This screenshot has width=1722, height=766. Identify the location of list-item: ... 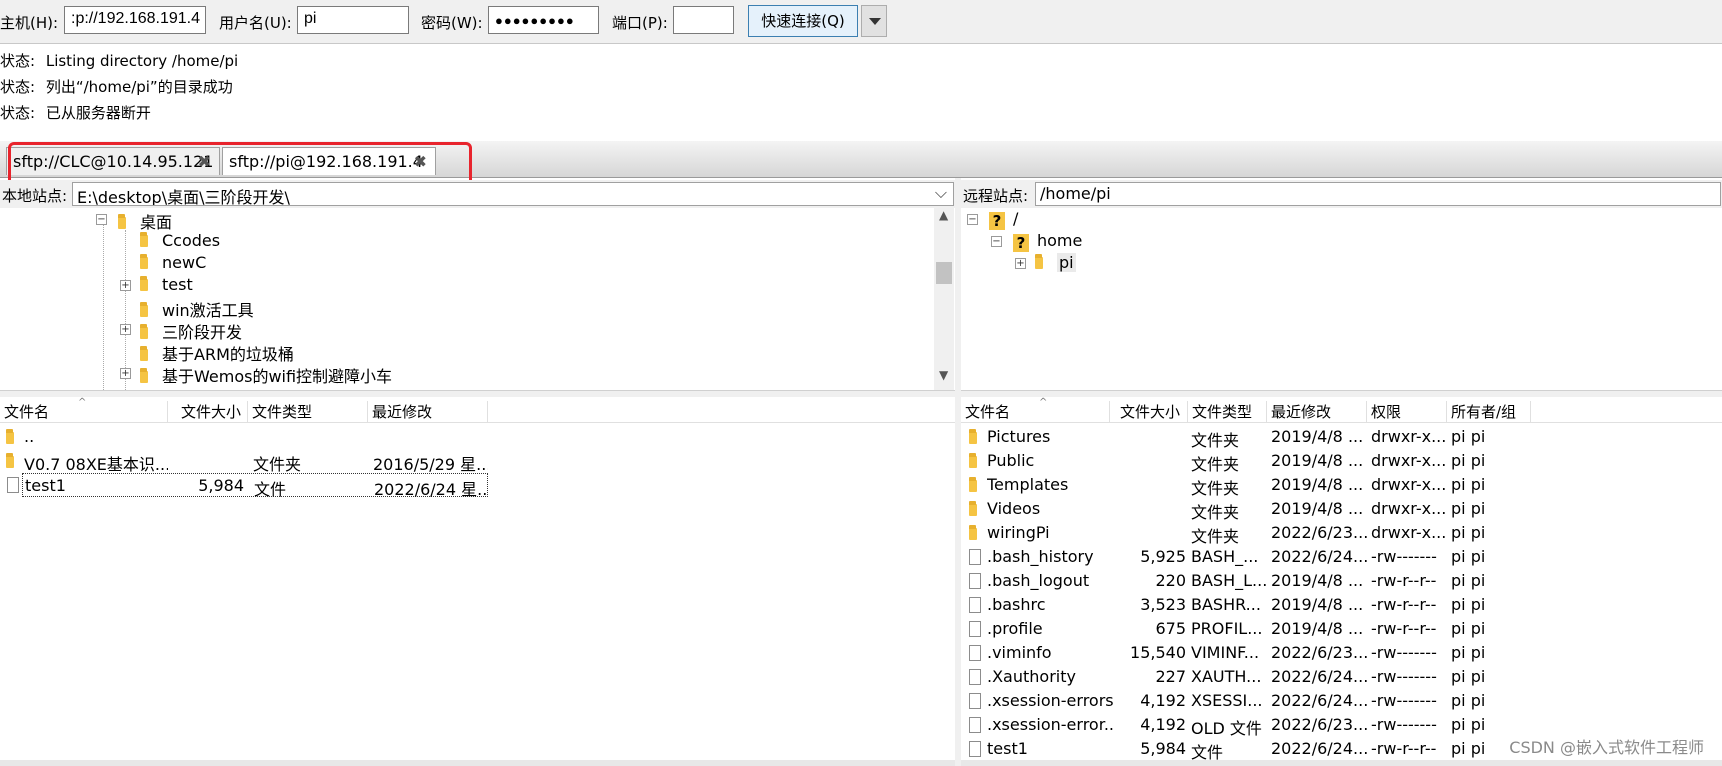
(244, 437).